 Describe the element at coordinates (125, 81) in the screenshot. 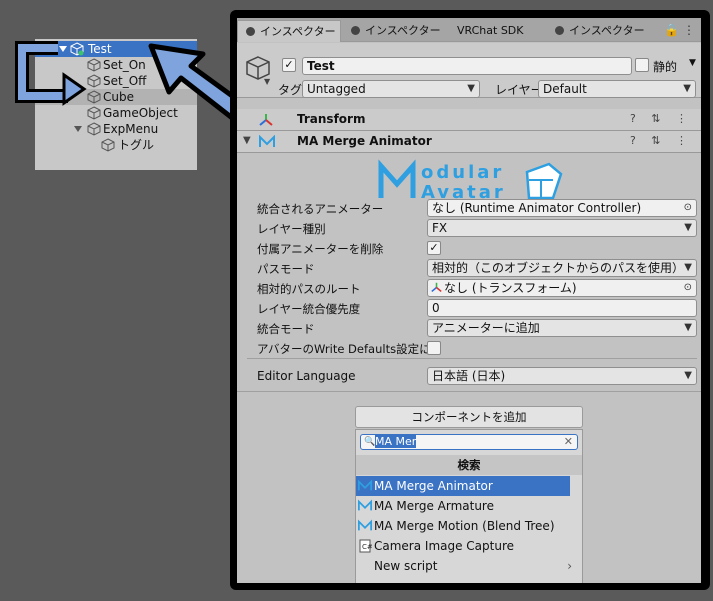

I see `hierarchy-item-label: Set_Off` at that location.